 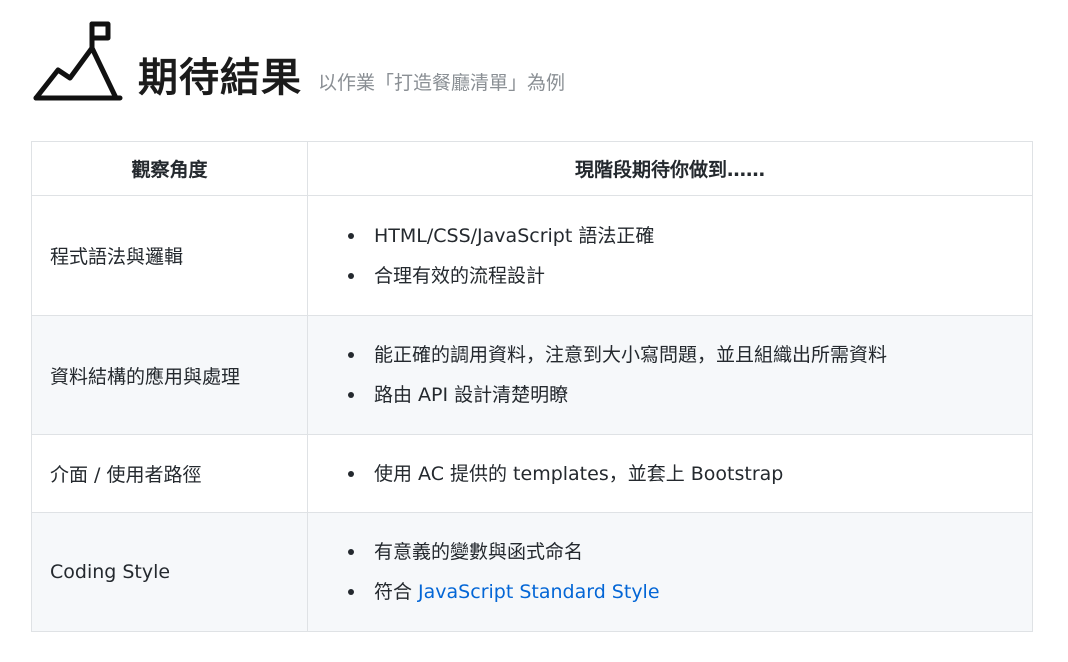 I want to click on aspect-cell: 程式語法與邏輯, so click(x=169, y=255).